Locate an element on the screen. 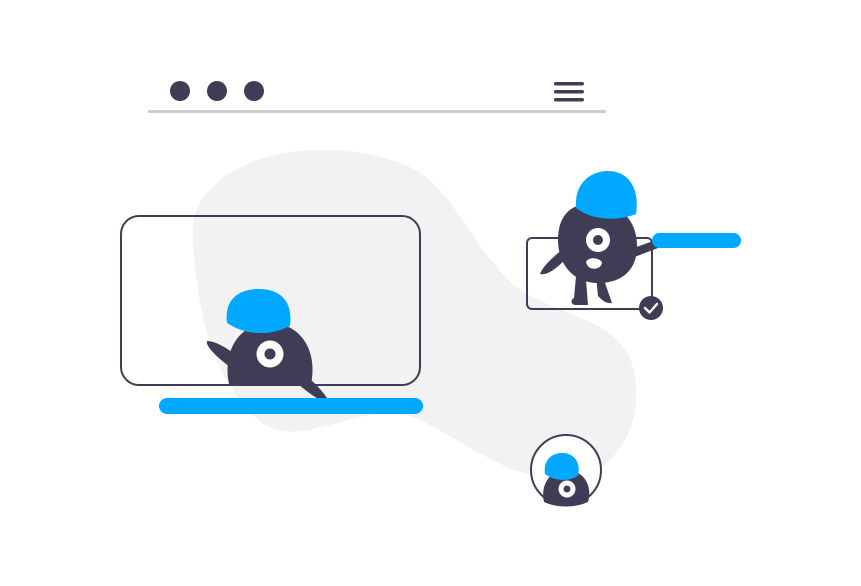 This screenshot has height=586, width=861. video-progress-bar is located at coordinates (291, 406).